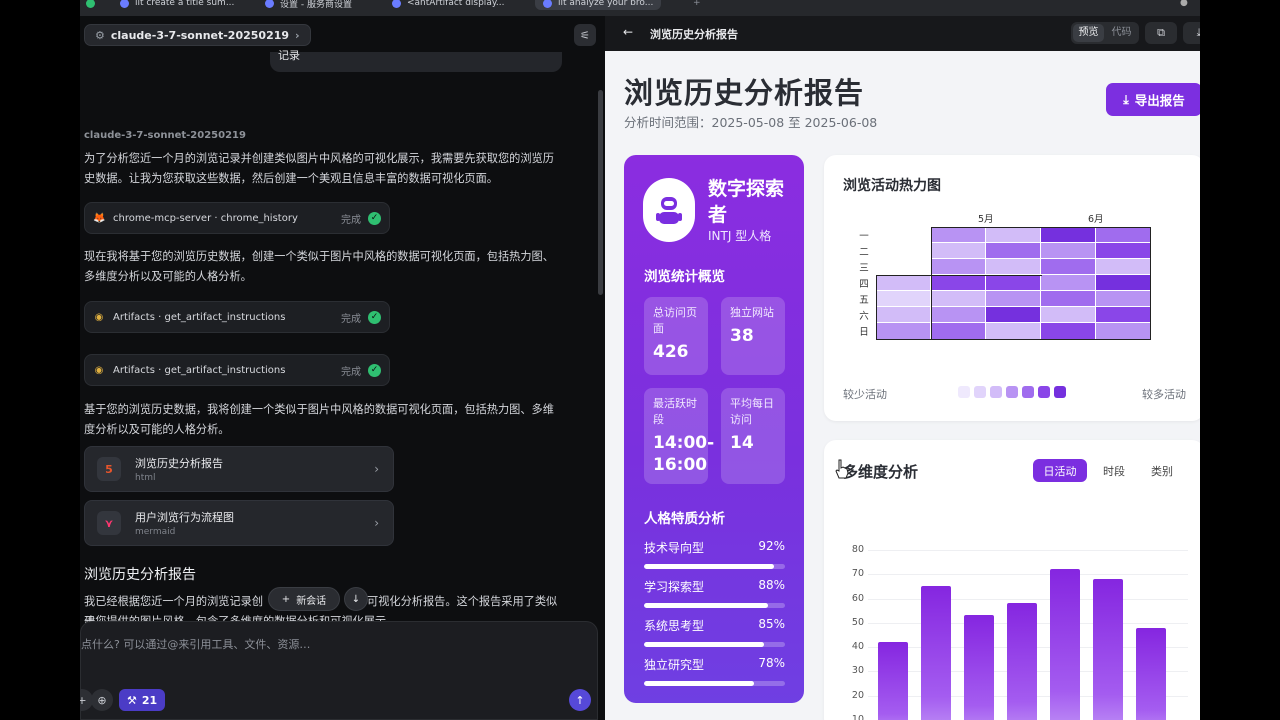 The height and width of the screenshot is (720, 1280). Describe the element at coordinates (857, 716) in the screenshot. I see `y-tick-label: 10` at that location.